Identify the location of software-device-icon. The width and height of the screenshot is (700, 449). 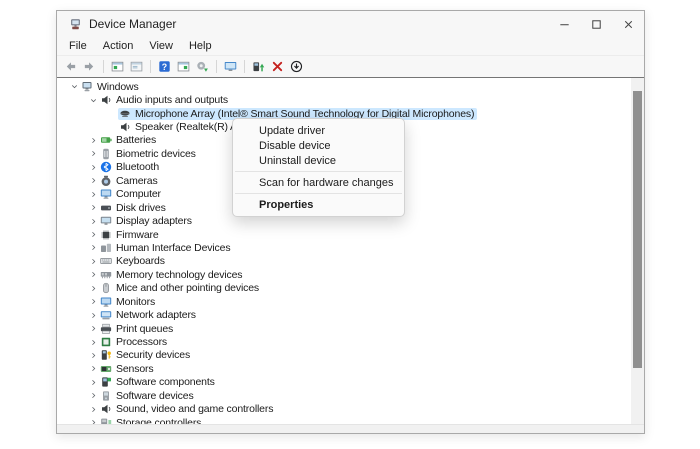
(106, 396).